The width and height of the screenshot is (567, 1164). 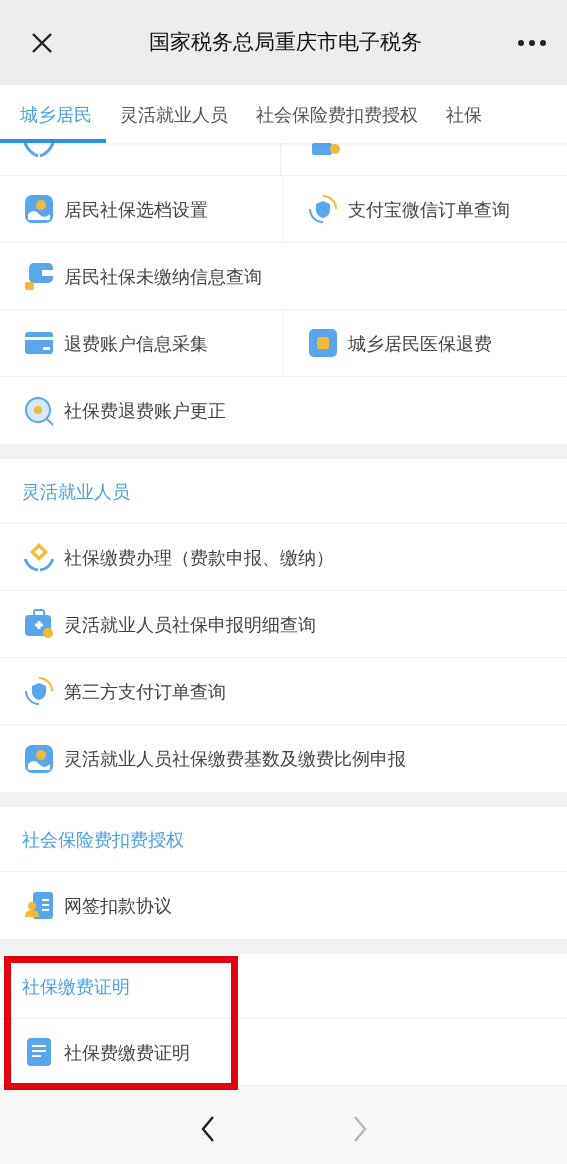 I want to click on menu-item: 社保费缴费证明, so click(x=127, y=1052).